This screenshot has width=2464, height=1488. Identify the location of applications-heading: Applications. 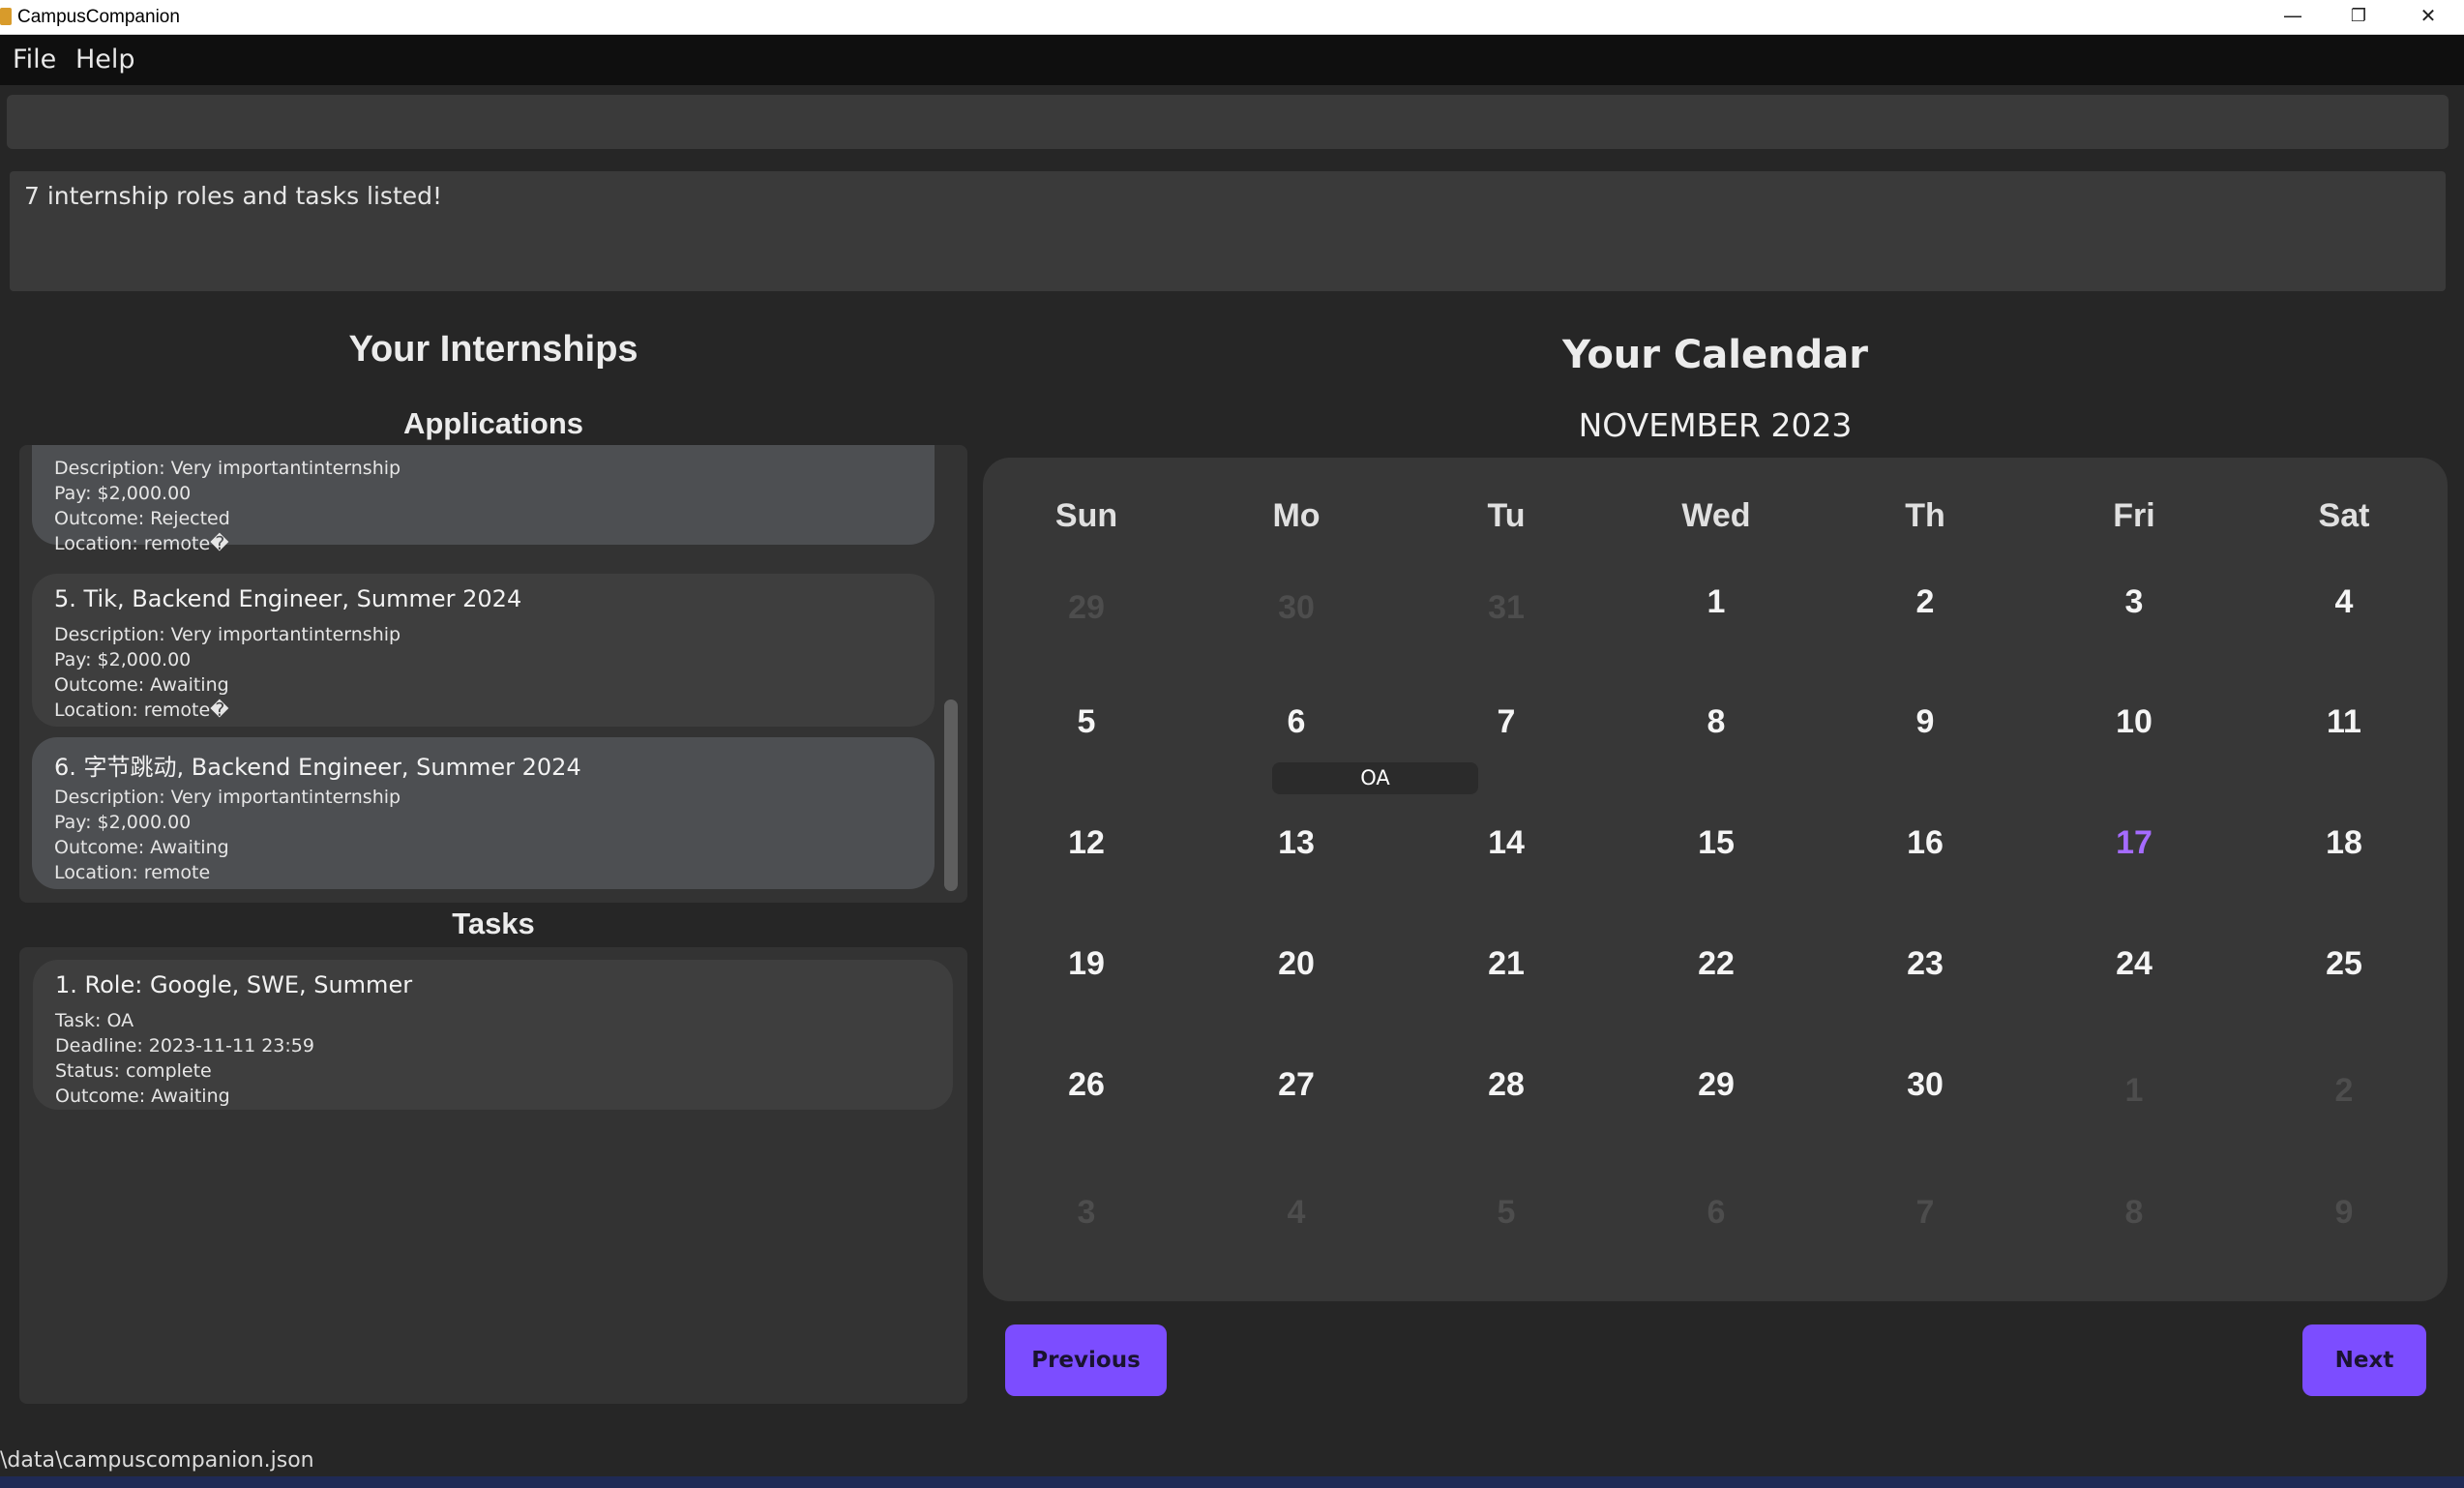
(492, 423).